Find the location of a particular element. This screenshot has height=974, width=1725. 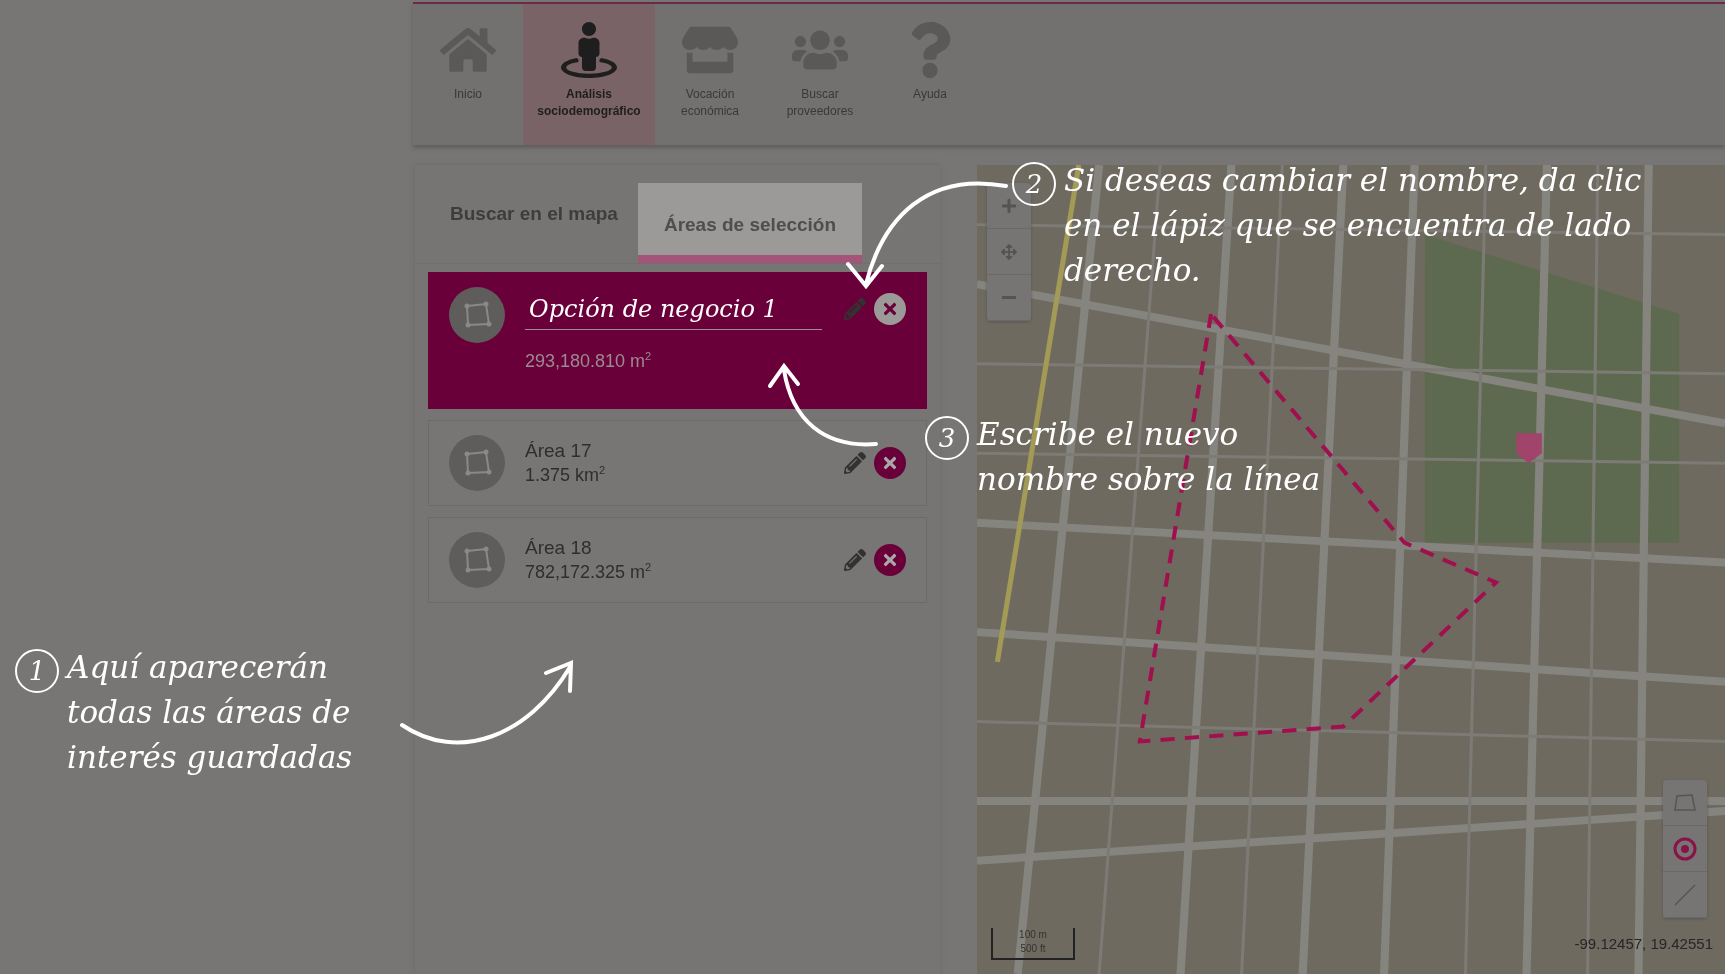

step-number-badge: 1 is located at coordinates (37, 671).